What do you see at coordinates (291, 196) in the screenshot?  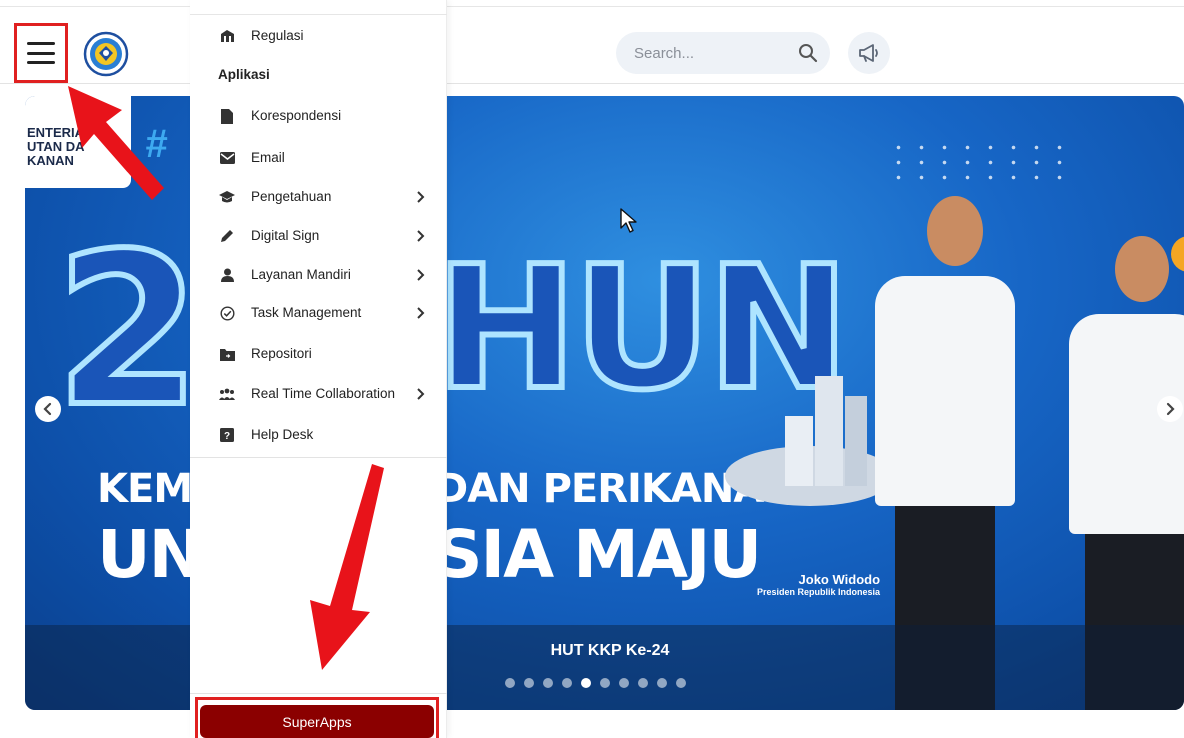 I see `menu-item-label: Pengetahuan` at bounding box center [291, 196].